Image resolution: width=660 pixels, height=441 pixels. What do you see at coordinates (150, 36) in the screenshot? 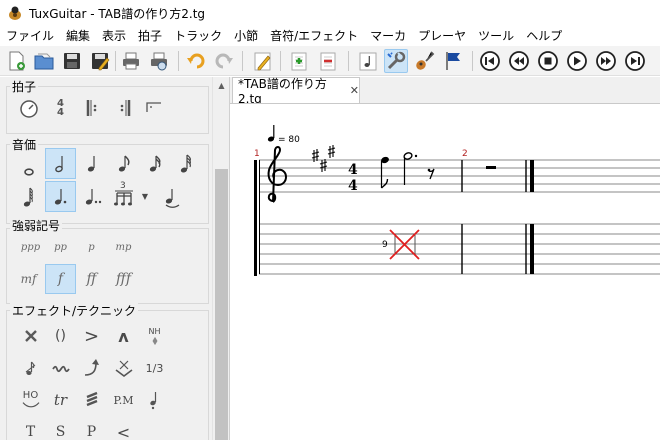
I see `menu-composition: 拍子` at bounding box center [150, 36].